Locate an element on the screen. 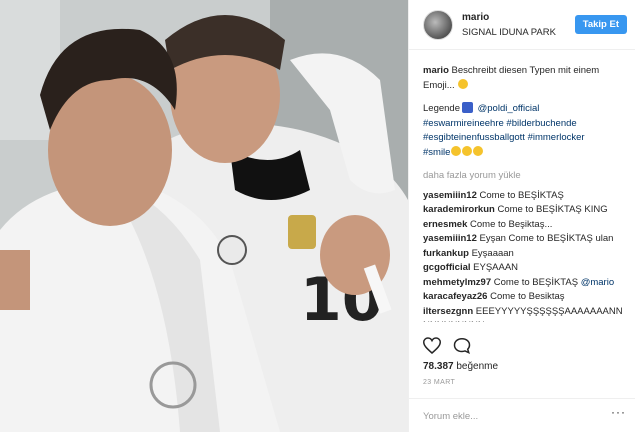 This screenshot has width=635, height=432. caption-mention: @poldi_official is located at coordinates (509, 108).